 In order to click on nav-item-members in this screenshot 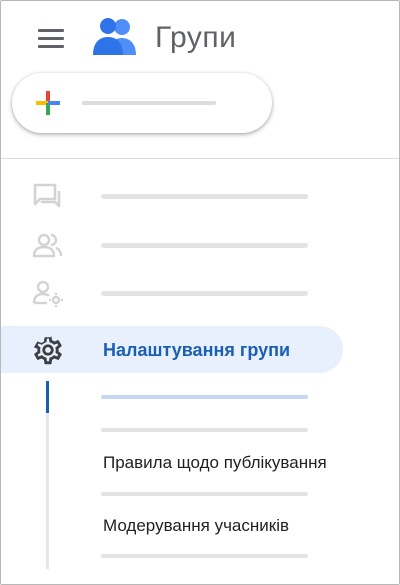, I will do `click(200, 245)`.